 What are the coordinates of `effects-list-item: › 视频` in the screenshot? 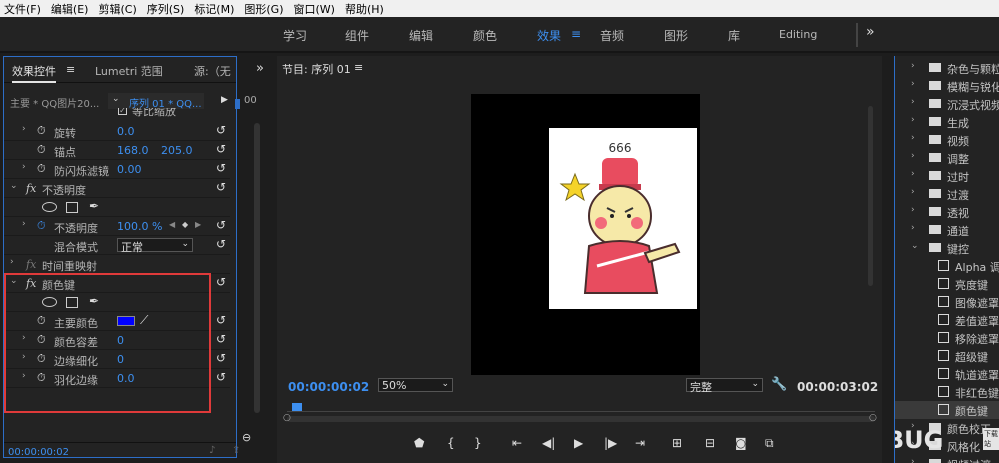 It's located at (947, 140).